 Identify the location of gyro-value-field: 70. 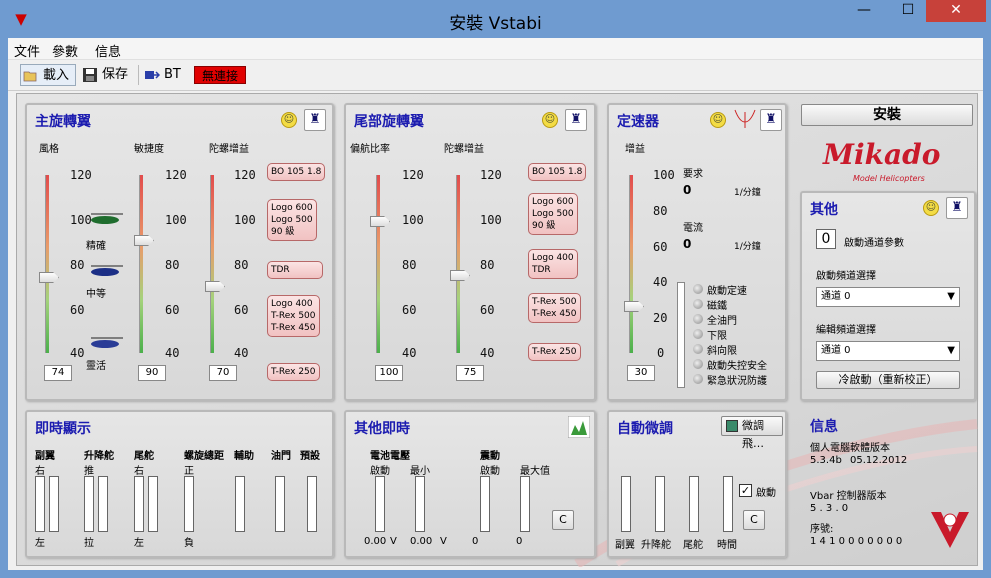
(223, 373).